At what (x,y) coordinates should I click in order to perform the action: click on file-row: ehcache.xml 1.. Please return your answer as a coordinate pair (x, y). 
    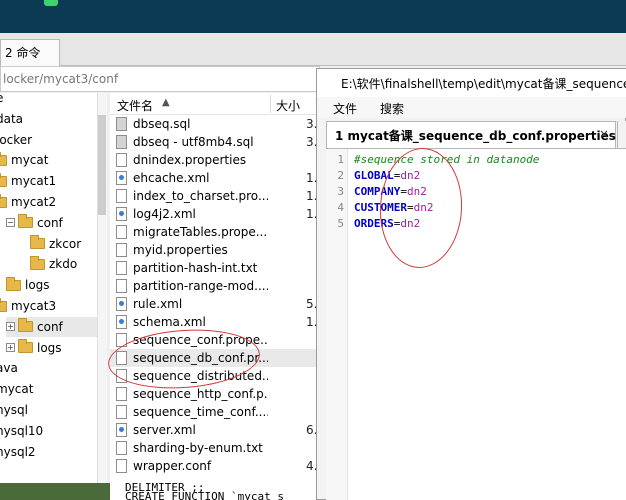
    Looking at the image, I should click on (215, 178).